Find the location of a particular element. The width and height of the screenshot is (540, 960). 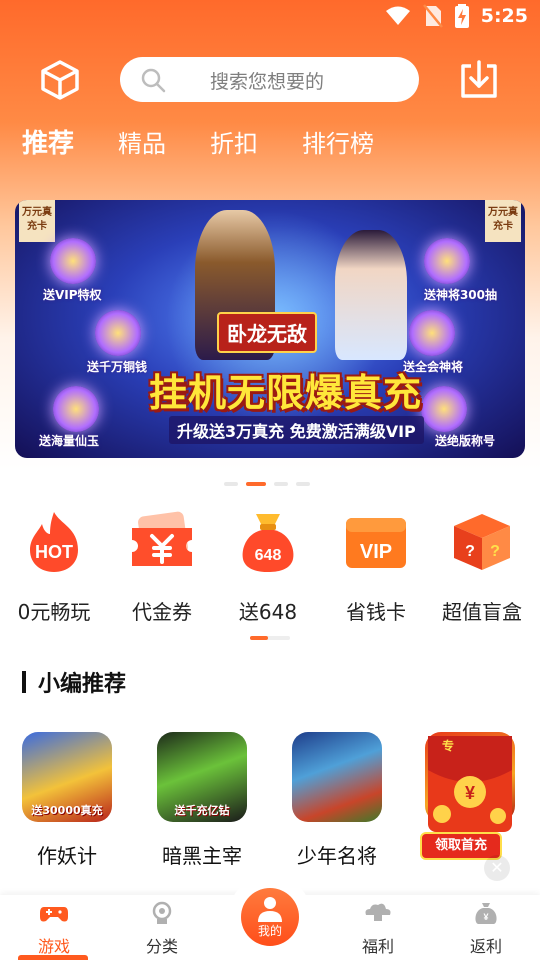

game-thumbnail-caption: 送30000真充 is located at coordinates (67, 810).